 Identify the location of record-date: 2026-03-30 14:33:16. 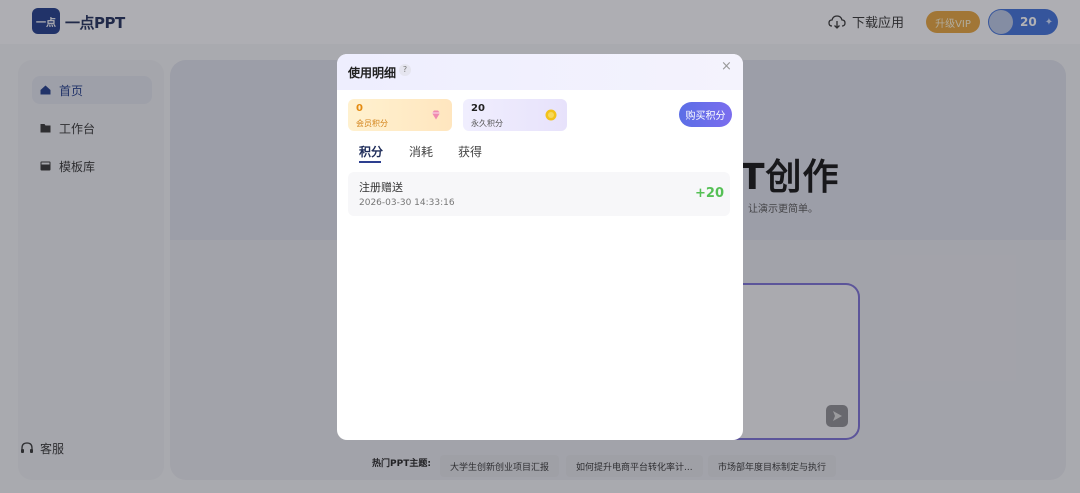
(407, 203).